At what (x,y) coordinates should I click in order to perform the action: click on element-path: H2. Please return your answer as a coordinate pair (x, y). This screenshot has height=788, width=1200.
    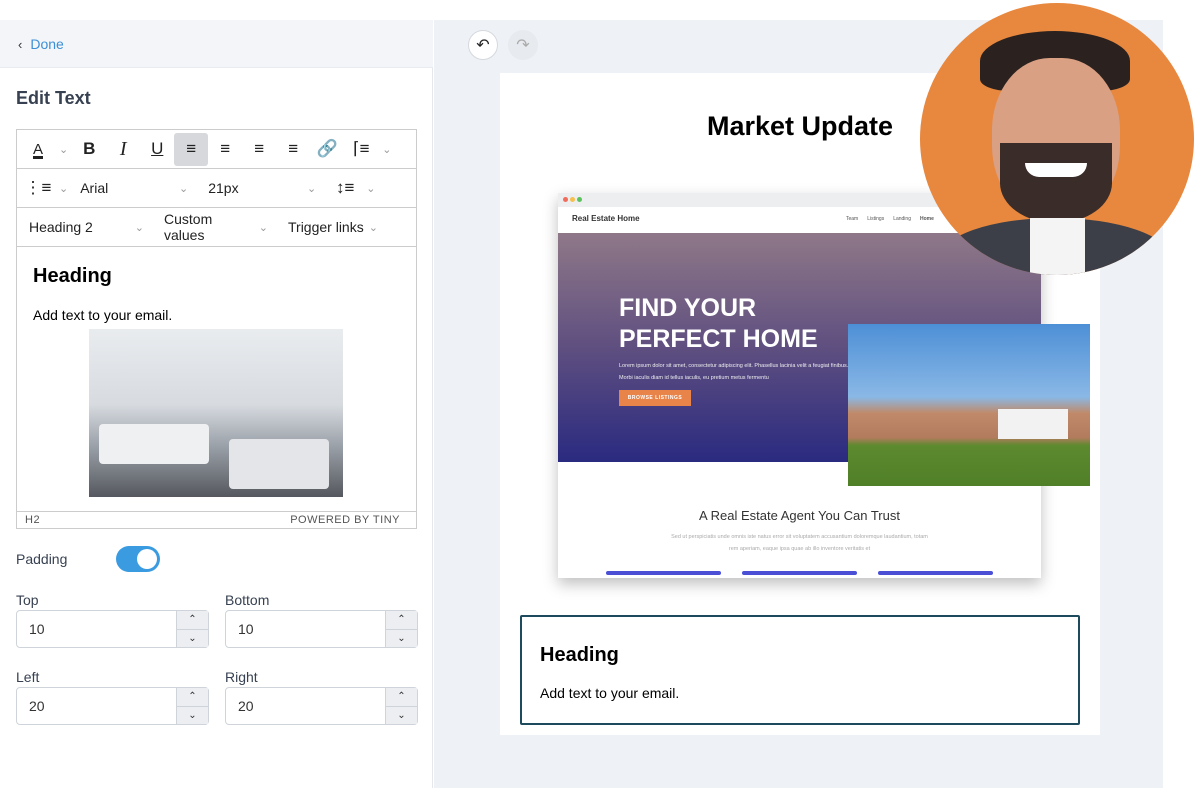
    Looking at the image, I should click on (32, 521).